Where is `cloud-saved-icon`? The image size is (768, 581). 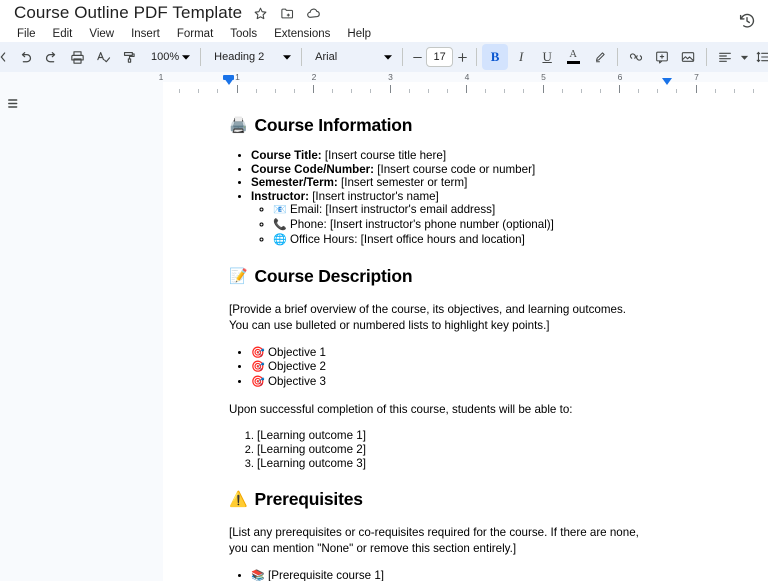 cloud-saved-icon is located at coordinates (314, 13).